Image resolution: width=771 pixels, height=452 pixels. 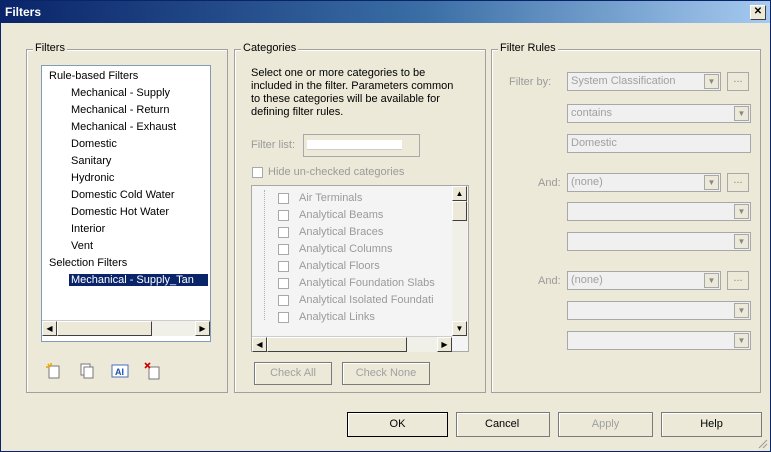 What do you see at coordinates (587, 182) in the screenshot?
I see `and1-value: (none)` at bounding box center [587, 182].